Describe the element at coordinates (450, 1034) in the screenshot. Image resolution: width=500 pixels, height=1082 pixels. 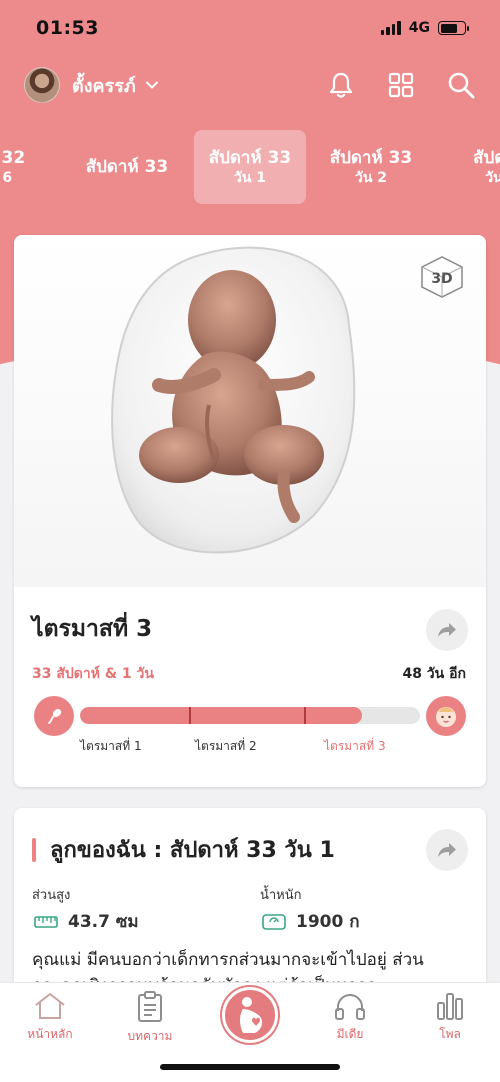
I see `nav-poll-label: โพล` at that location.